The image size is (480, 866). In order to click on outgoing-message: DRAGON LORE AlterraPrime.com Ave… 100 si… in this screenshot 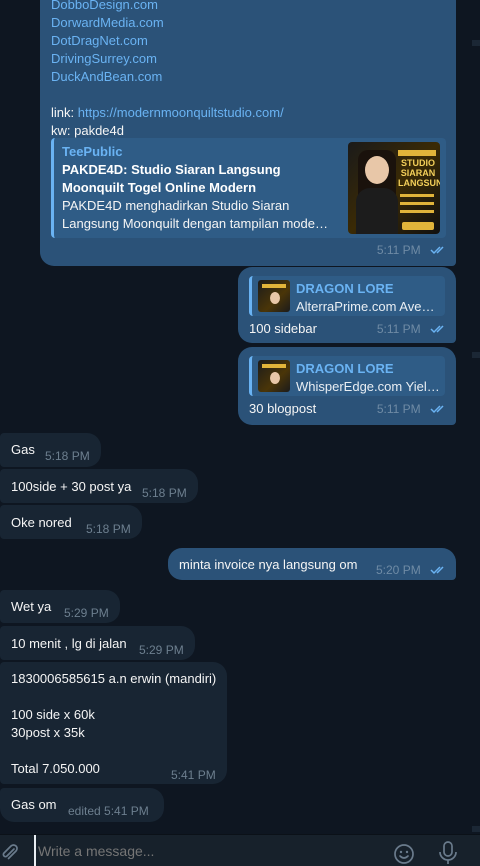, I will do `click(347, 305)`.